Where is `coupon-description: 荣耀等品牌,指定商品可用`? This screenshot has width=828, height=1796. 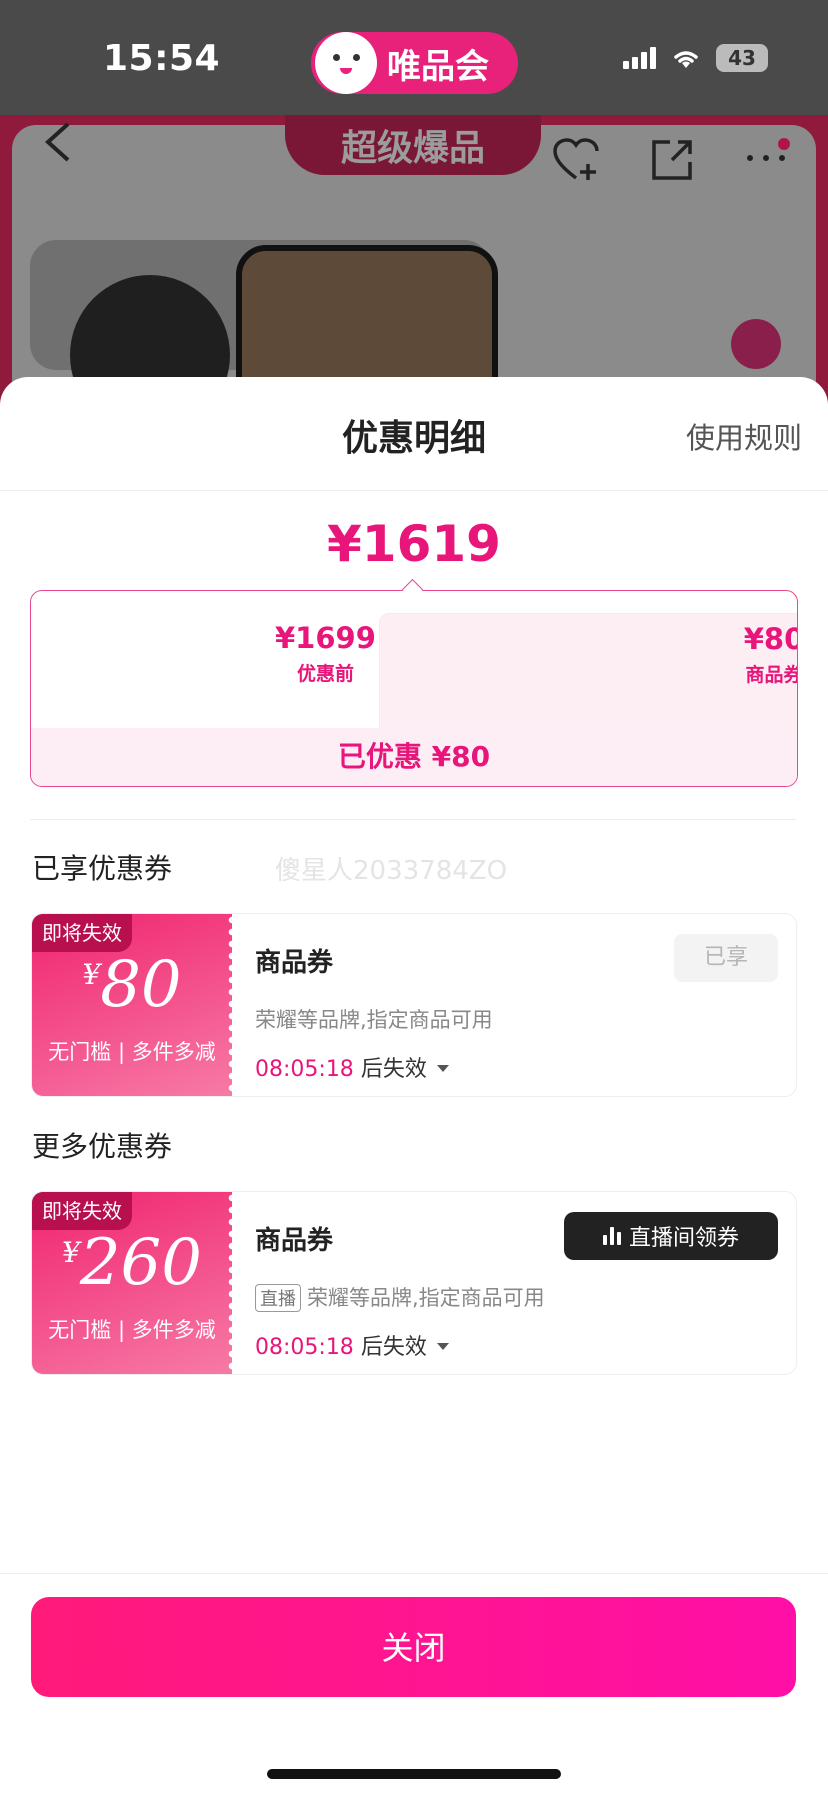
coupon-description: 荣耀等品牌,指定商品可用 is located at coordinates (374, 1019).